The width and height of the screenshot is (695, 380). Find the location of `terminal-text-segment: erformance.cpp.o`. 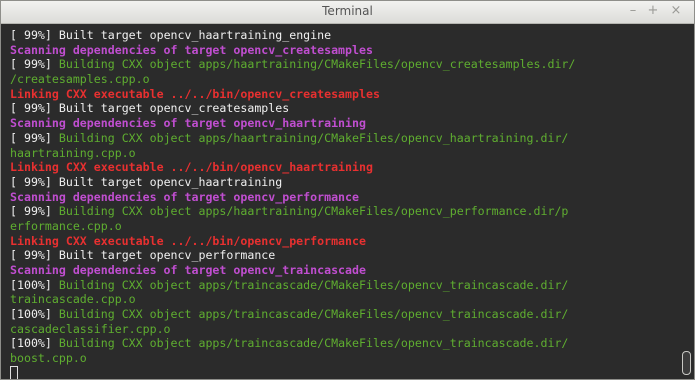

terminal-text-segment: erformance.cpp.o is located at coordinates (66, 225).